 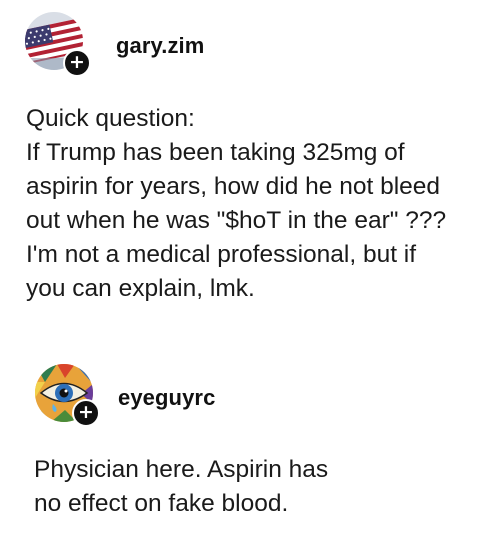 I want to click on username: gary.zim, so click(x=160, y=46).